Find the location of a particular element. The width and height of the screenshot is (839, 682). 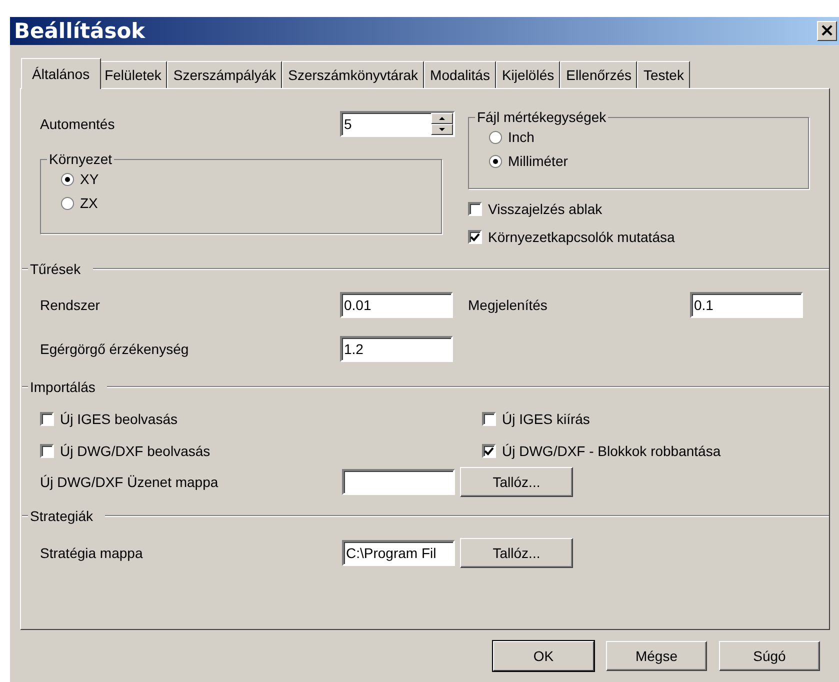

field-label: Stratégia mappa is located at coordinates (92, 553).